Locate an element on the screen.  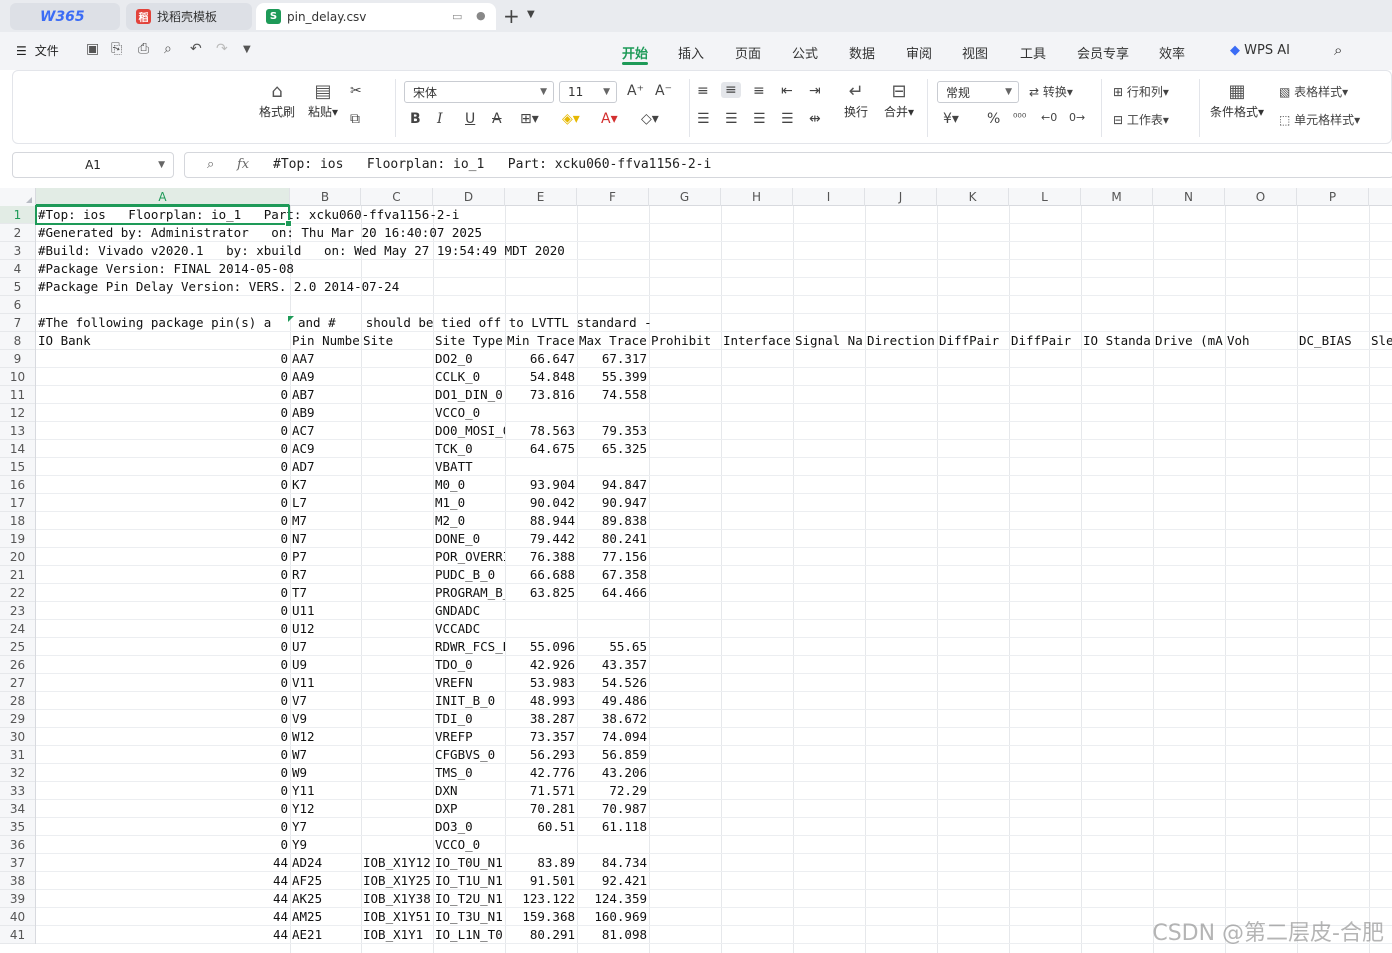
cell: 79.442 is located at coordinates (541, 539).